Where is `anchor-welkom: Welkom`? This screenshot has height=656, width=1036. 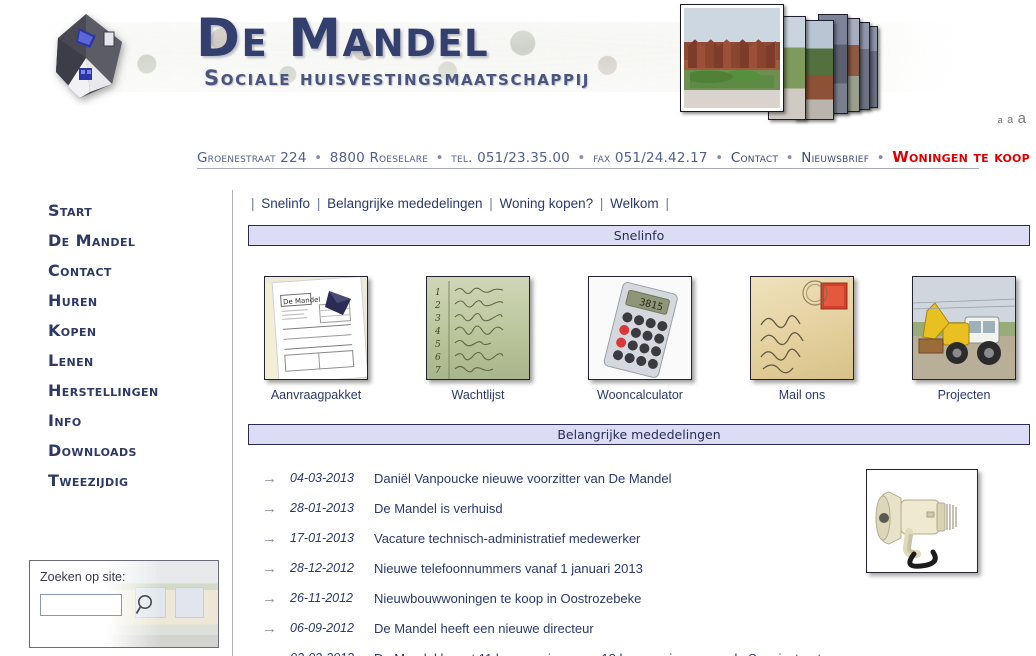 anchor-welkom: Welkom is located at coordinates (634, 203).